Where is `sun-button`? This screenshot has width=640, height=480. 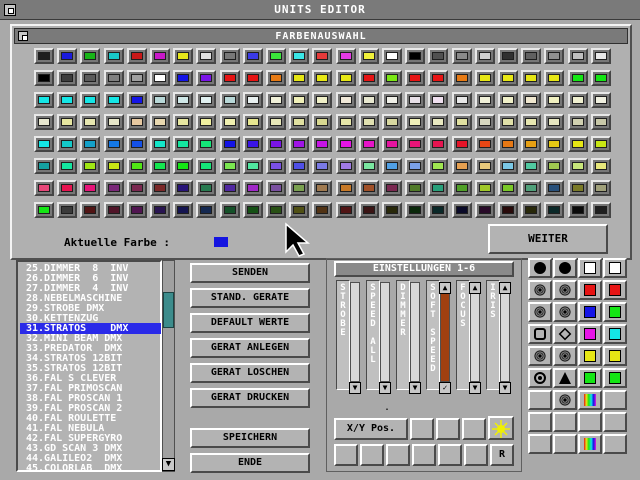 sun-button is located at coordinates (501, 428).